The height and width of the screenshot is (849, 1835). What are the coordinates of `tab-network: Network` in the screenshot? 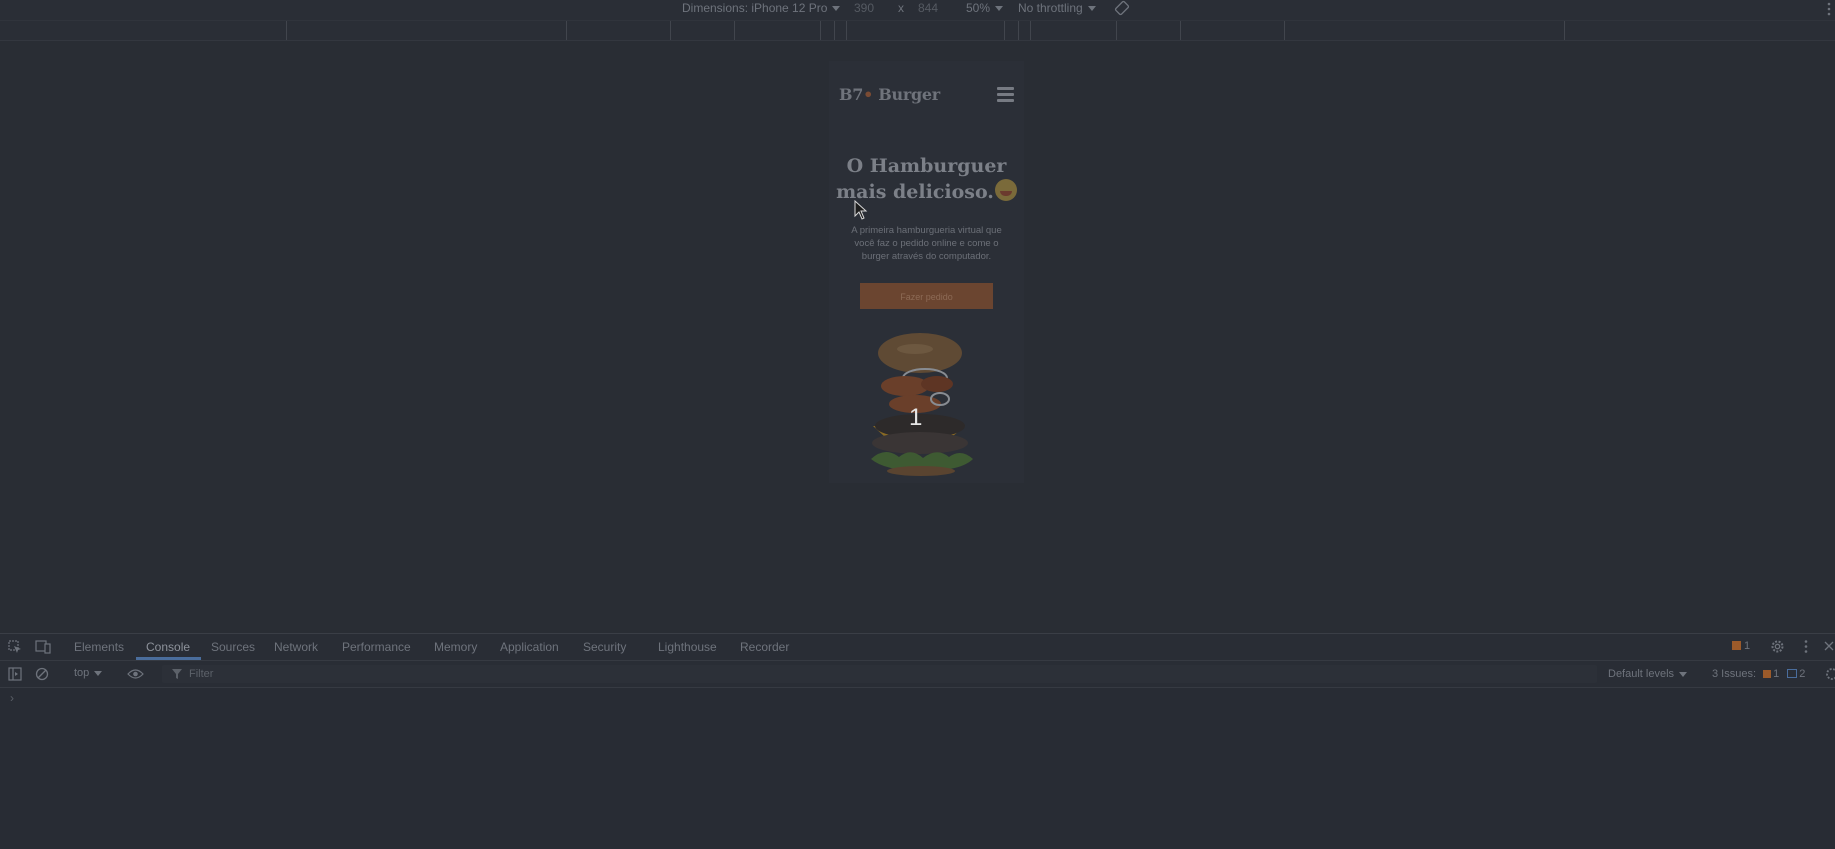 It's located at (296, 647).